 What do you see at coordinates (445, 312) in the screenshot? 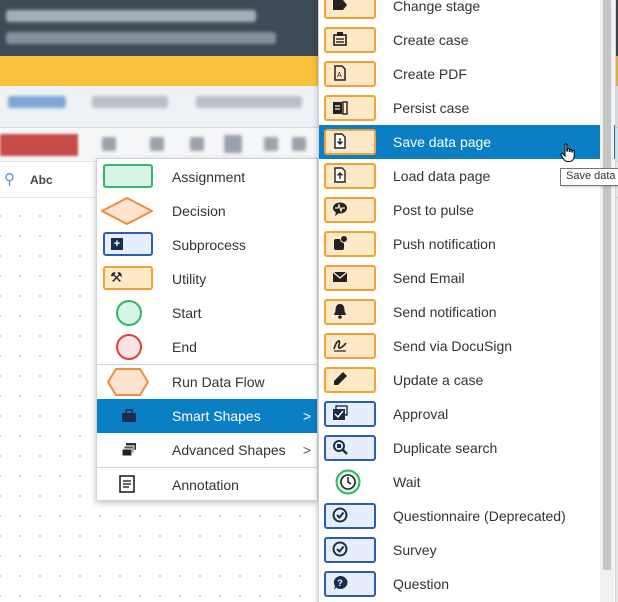
I see `menu-item-label: Send notification` at bounding box center [445, 312].